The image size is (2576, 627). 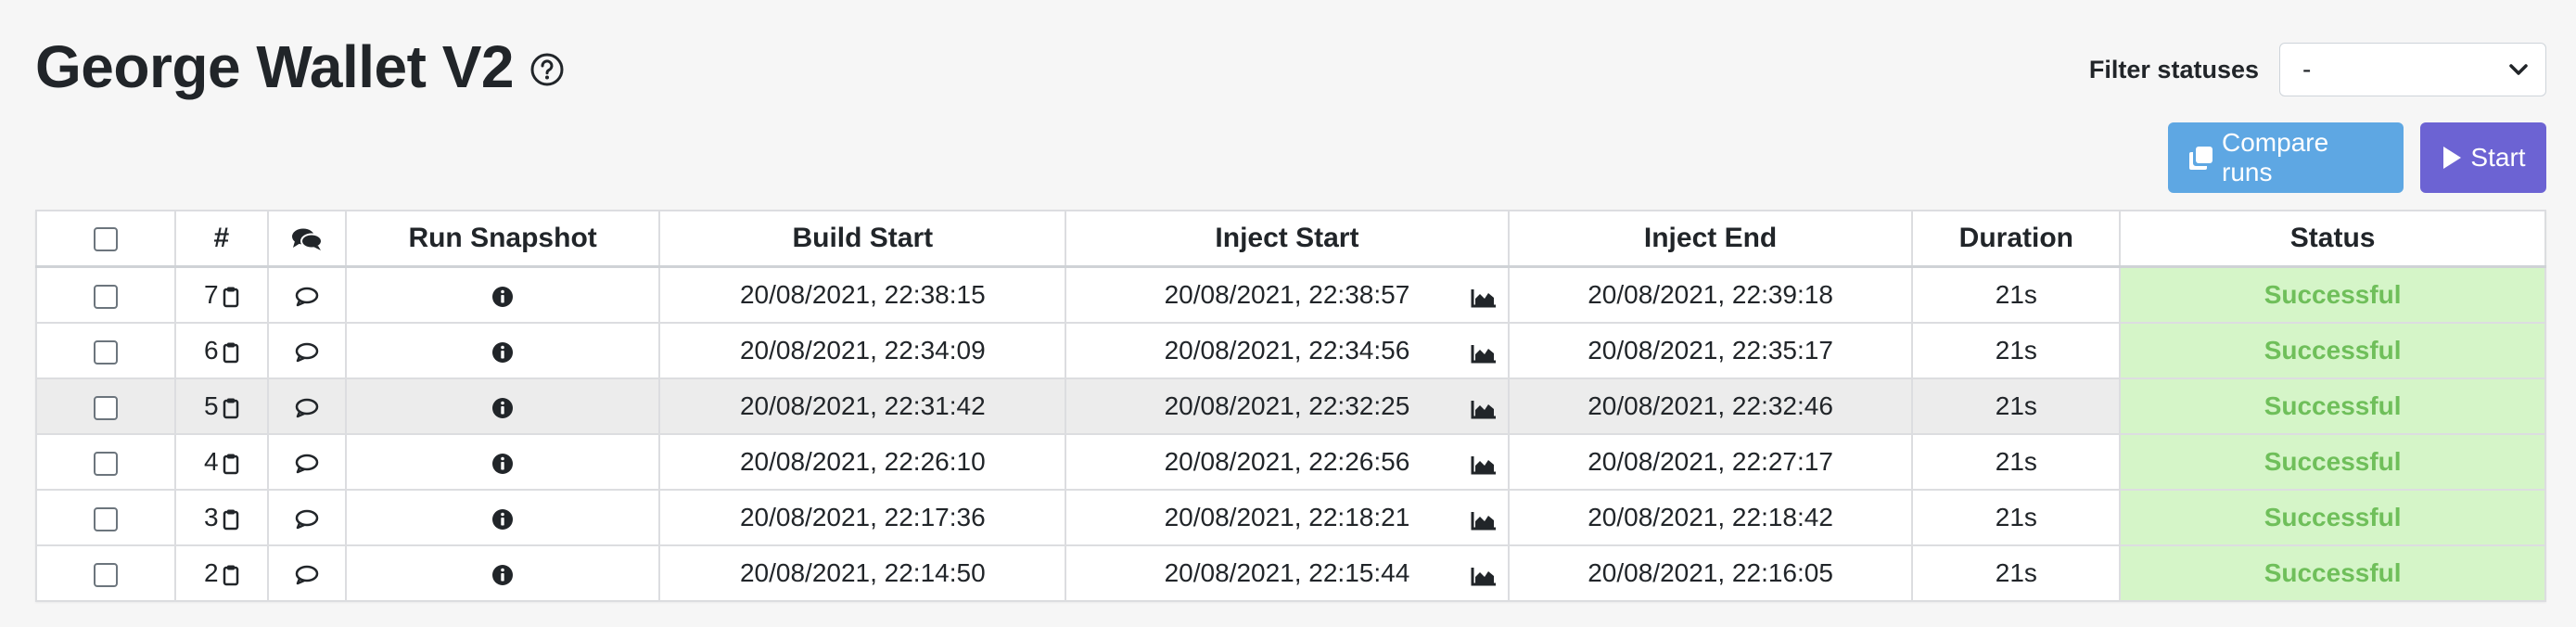 What do you see at coordinates (863, 350) in the screenshot?
I see `build-start-cell: 20/08/2021, 22:34:09` at bounding box center [863, 350].